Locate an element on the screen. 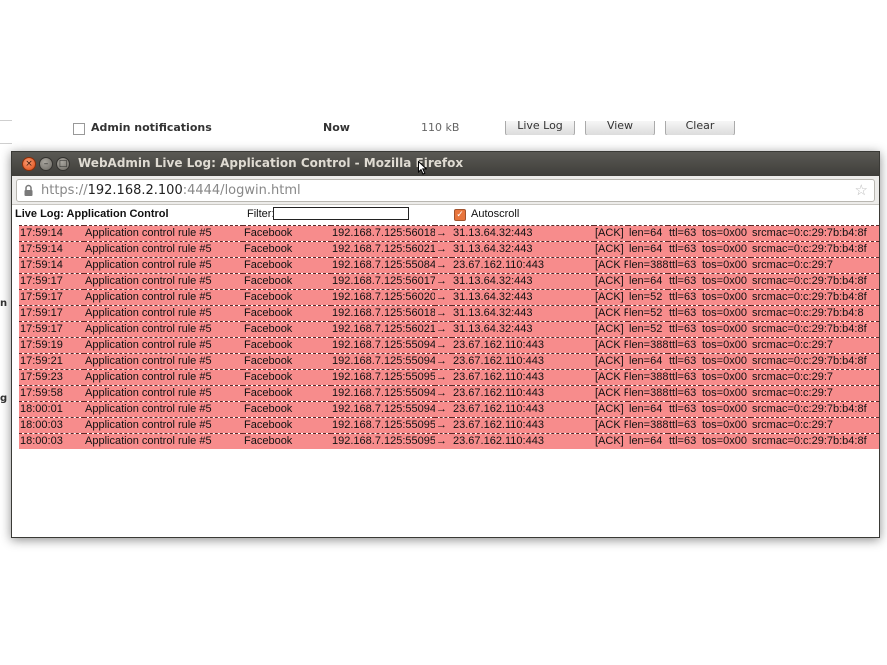  log-time: 17:59:17 is located at coordinates (41, 313).